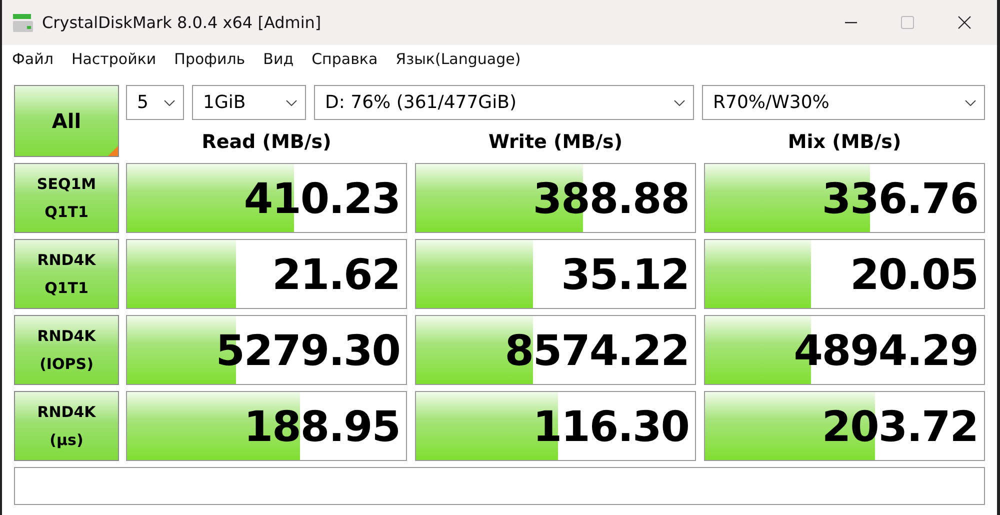 Image resolution: width=1000 pixels, height=515 pixels. What do you see at coordinates (267, 142) in the screenshot?
I see `column-header: Read (MB/s)` at bounding box center [267, 142].